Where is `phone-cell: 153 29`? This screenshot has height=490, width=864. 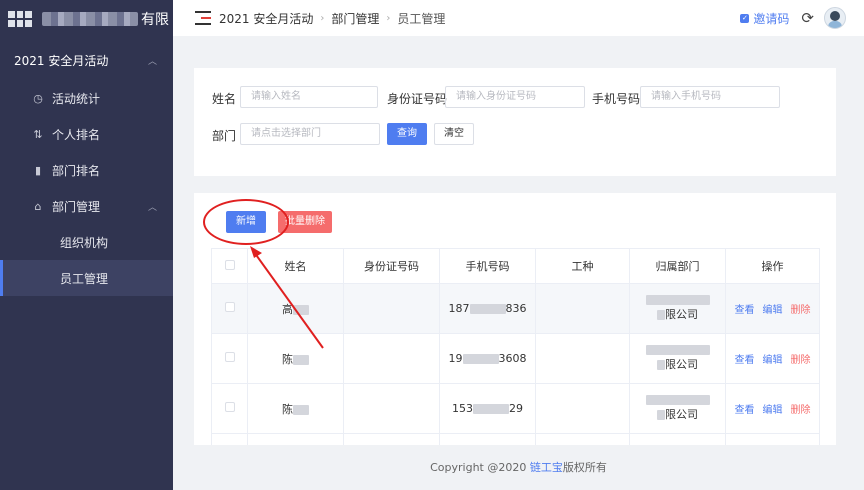 phone-cell: 153 29 is located at coordinates (487, 408).